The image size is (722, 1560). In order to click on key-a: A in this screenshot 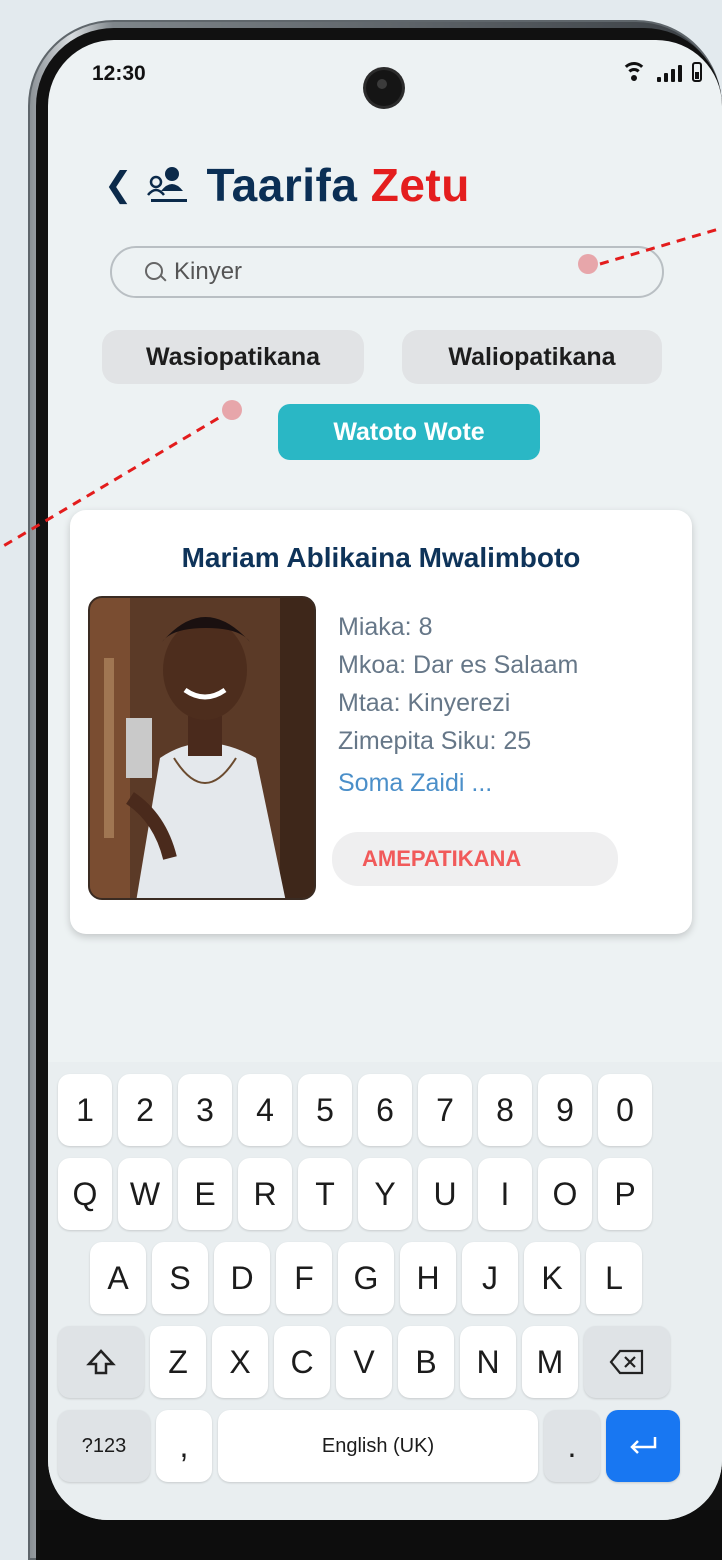, I will do `click(118, 1278)`.